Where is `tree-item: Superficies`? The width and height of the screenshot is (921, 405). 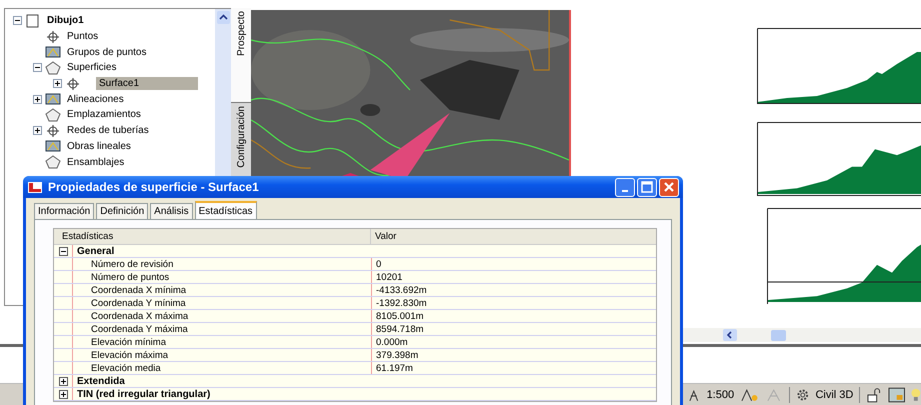
tree-item: Superficies is located at coordinates (92, 67).